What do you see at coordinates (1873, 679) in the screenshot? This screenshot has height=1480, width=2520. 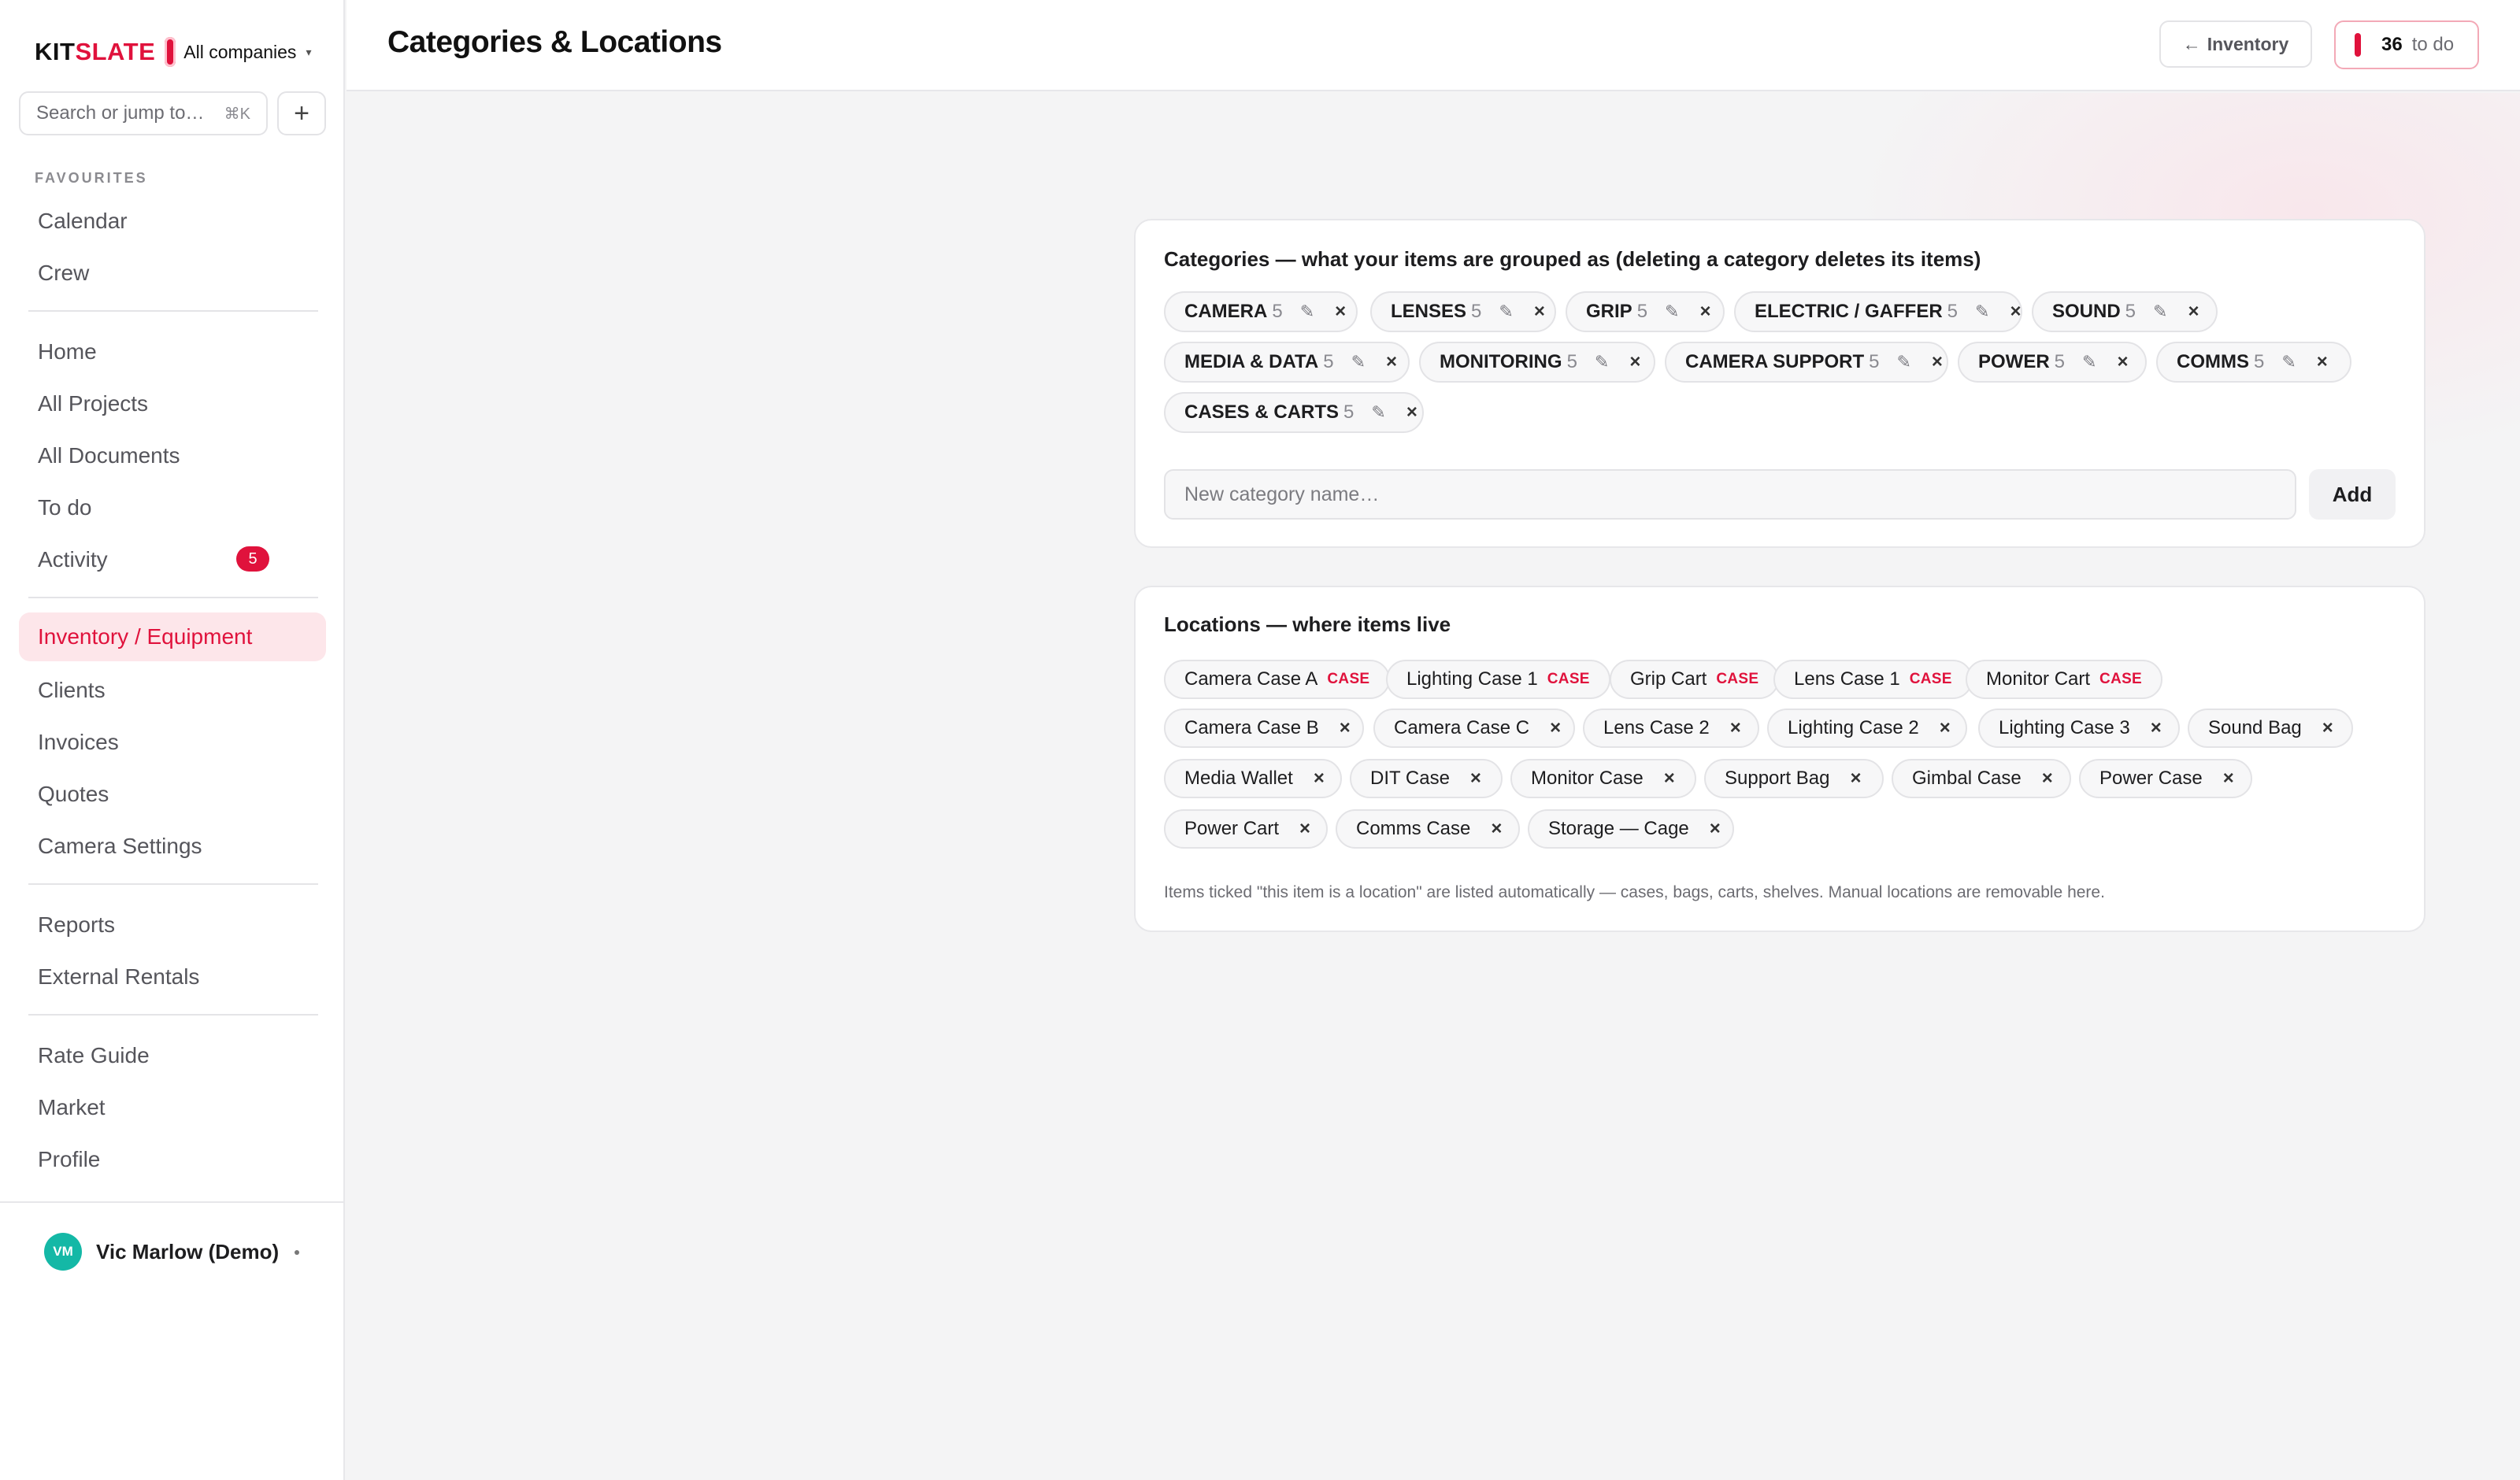 I see `location-chip: Lens Case 1 CASE` at bounding box center [1873, 679].